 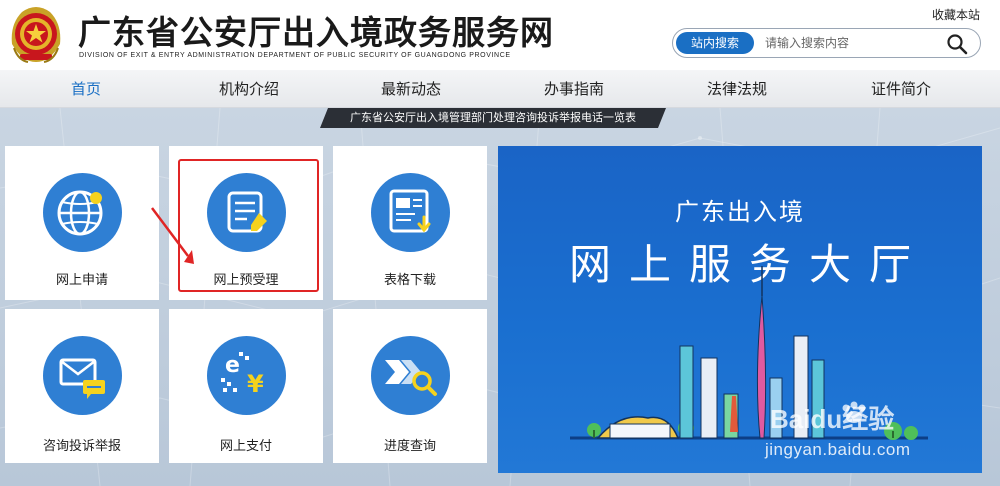 I want to click on tile-label: 进度查询, so click(x=409, y=446).